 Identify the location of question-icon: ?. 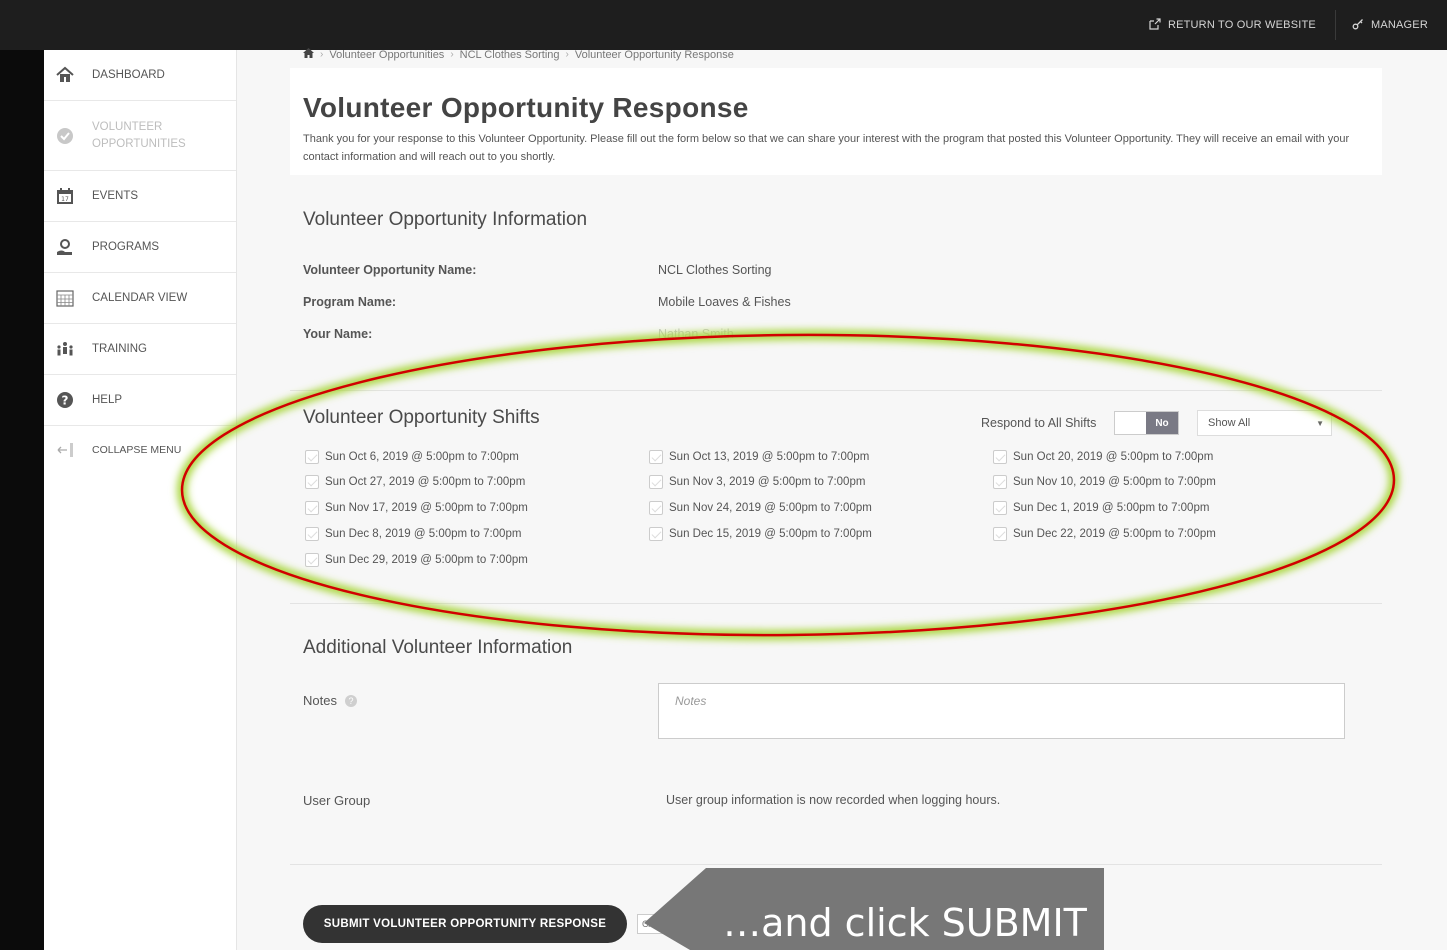
(65, 400).